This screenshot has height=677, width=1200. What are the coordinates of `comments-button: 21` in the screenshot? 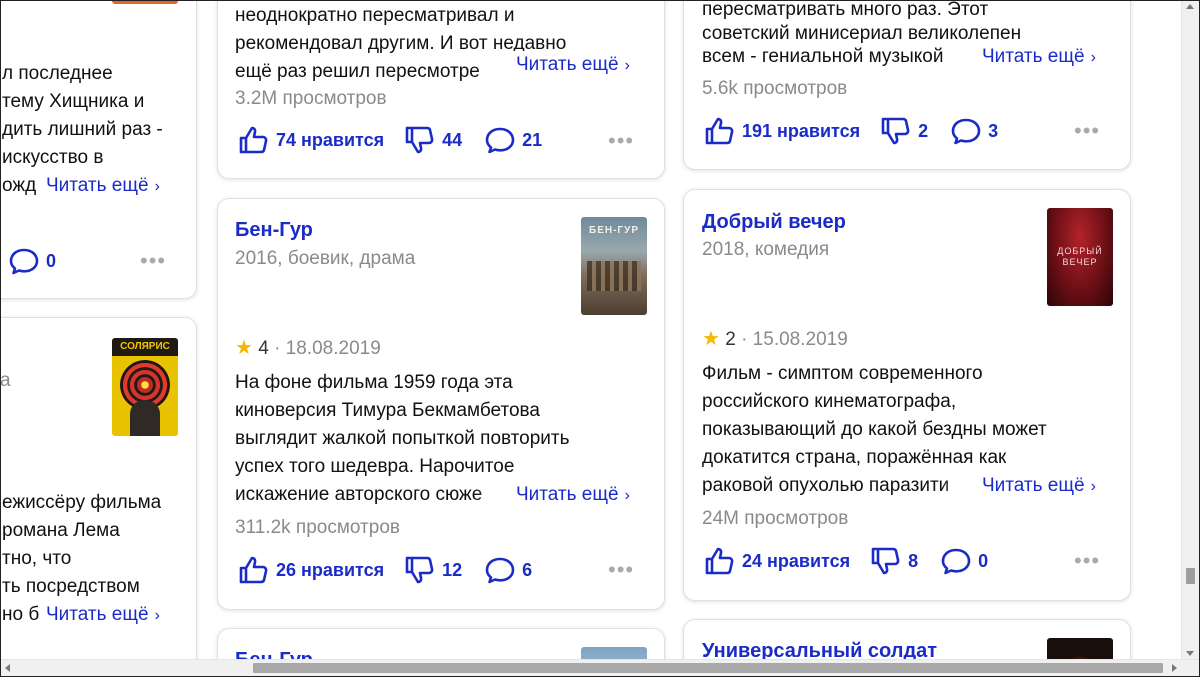 It's located at (513, 140).